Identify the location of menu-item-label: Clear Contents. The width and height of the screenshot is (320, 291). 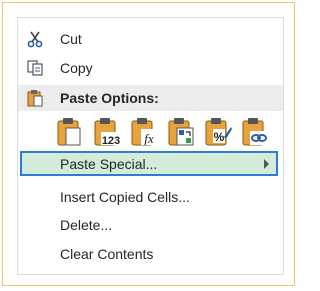
(107, 254).